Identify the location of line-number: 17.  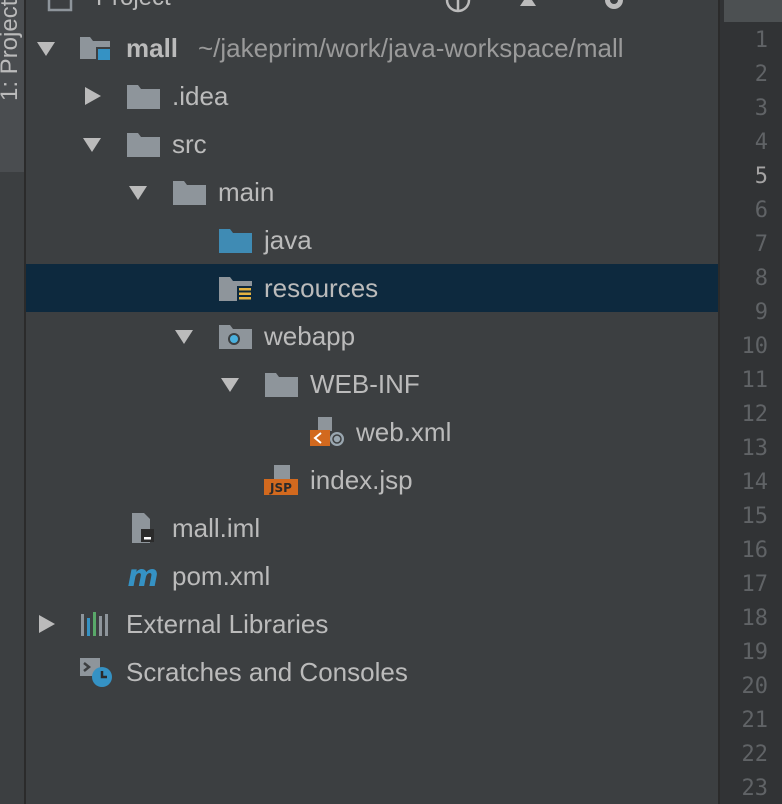
(755, 584).